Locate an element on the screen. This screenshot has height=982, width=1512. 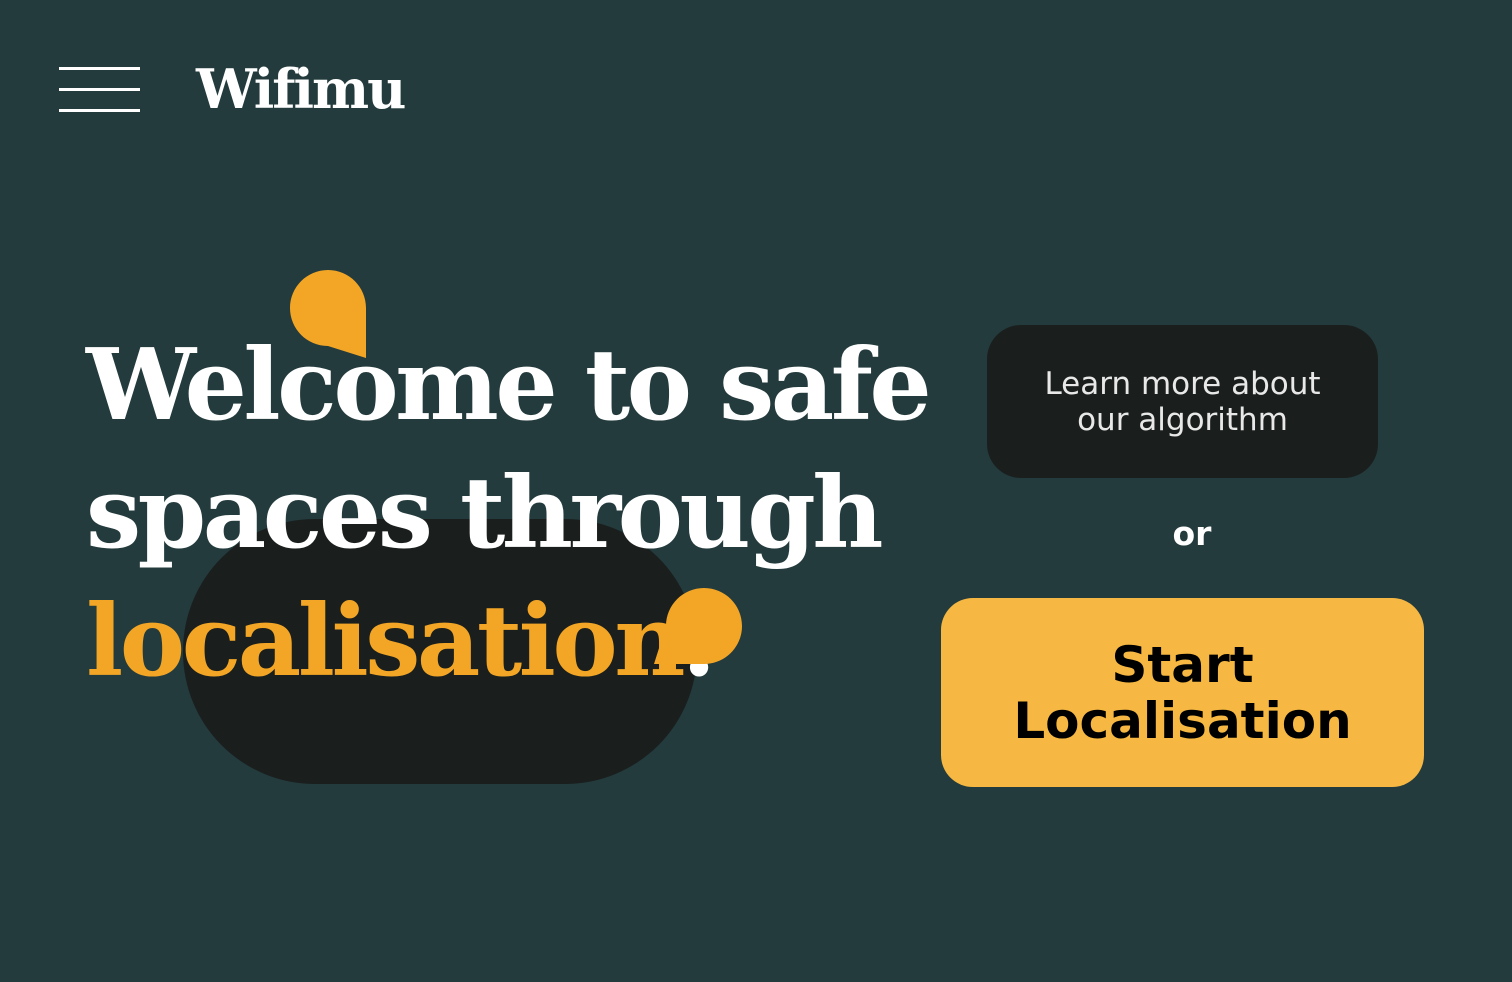
headline-line-3: localisation. is located at coordinates (507, 642).